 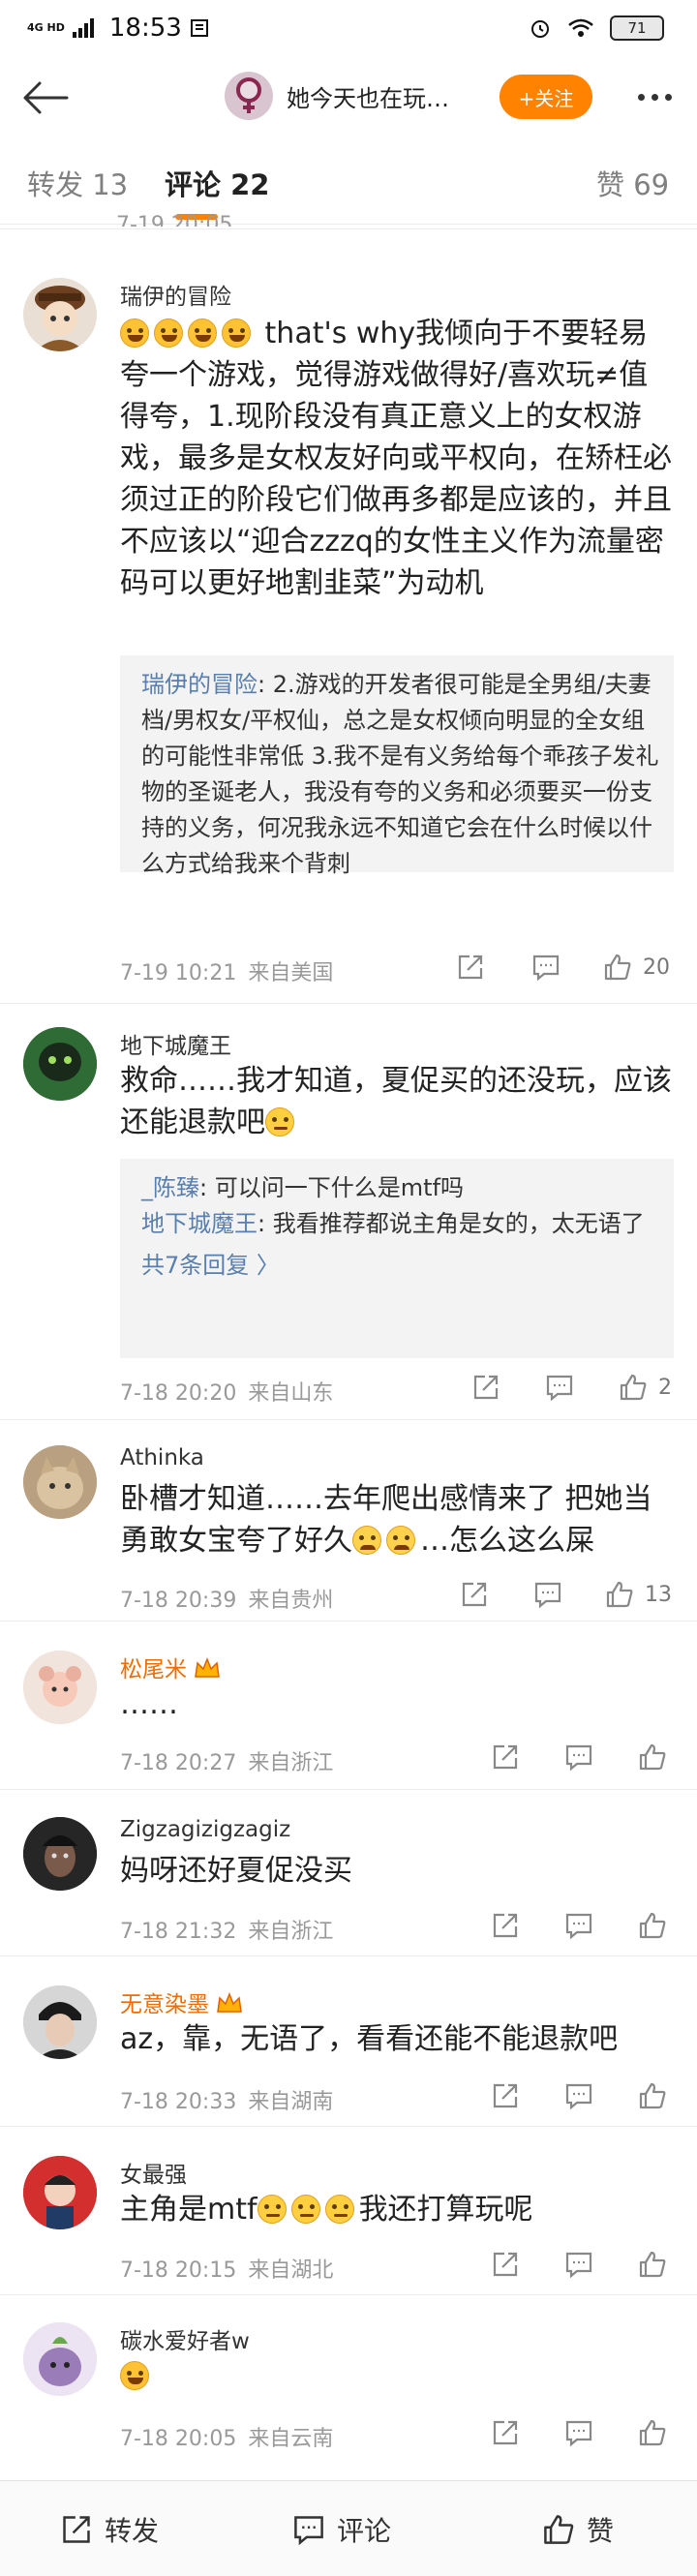 I want to click on comment-location: 来自美国, so click(x=291, y=973).